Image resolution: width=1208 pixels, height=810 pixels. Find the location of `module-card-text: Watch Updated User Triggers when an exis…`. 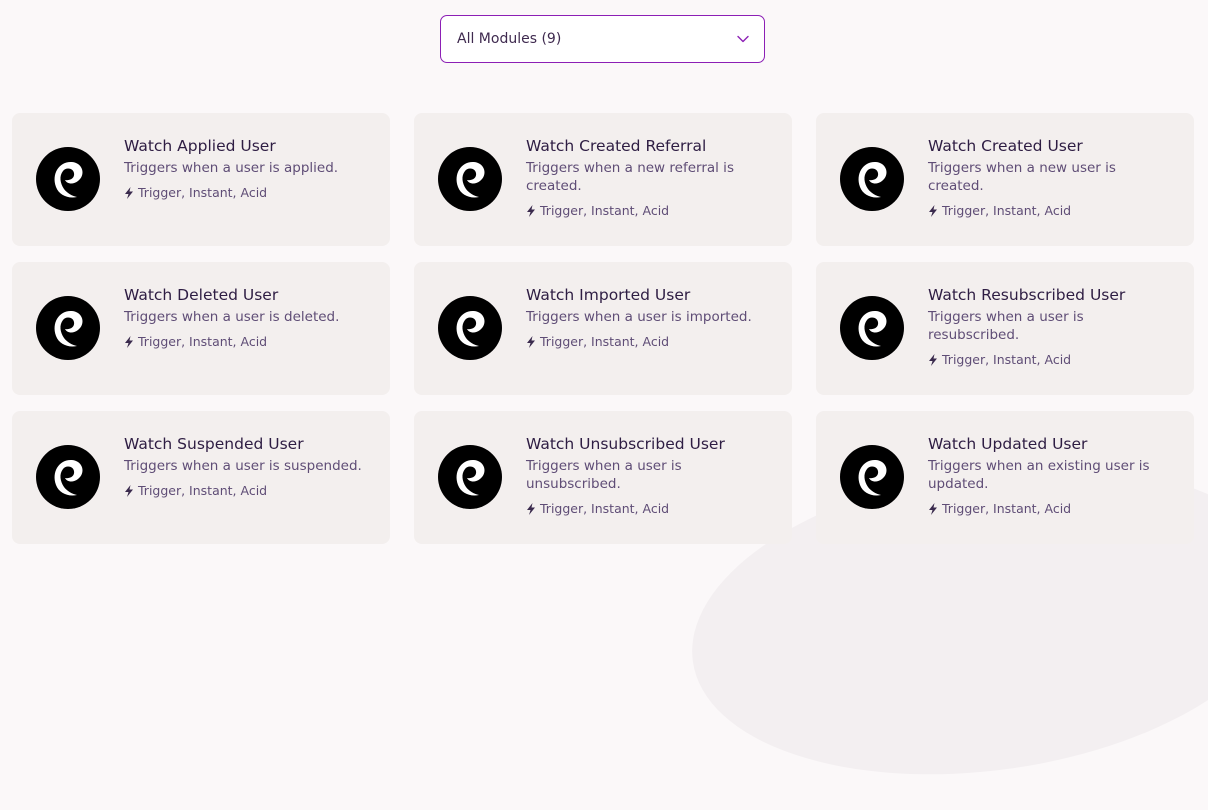

module-card-text: Watch Updated User Triggers when an exis… is located at coordinates (1051, 475).